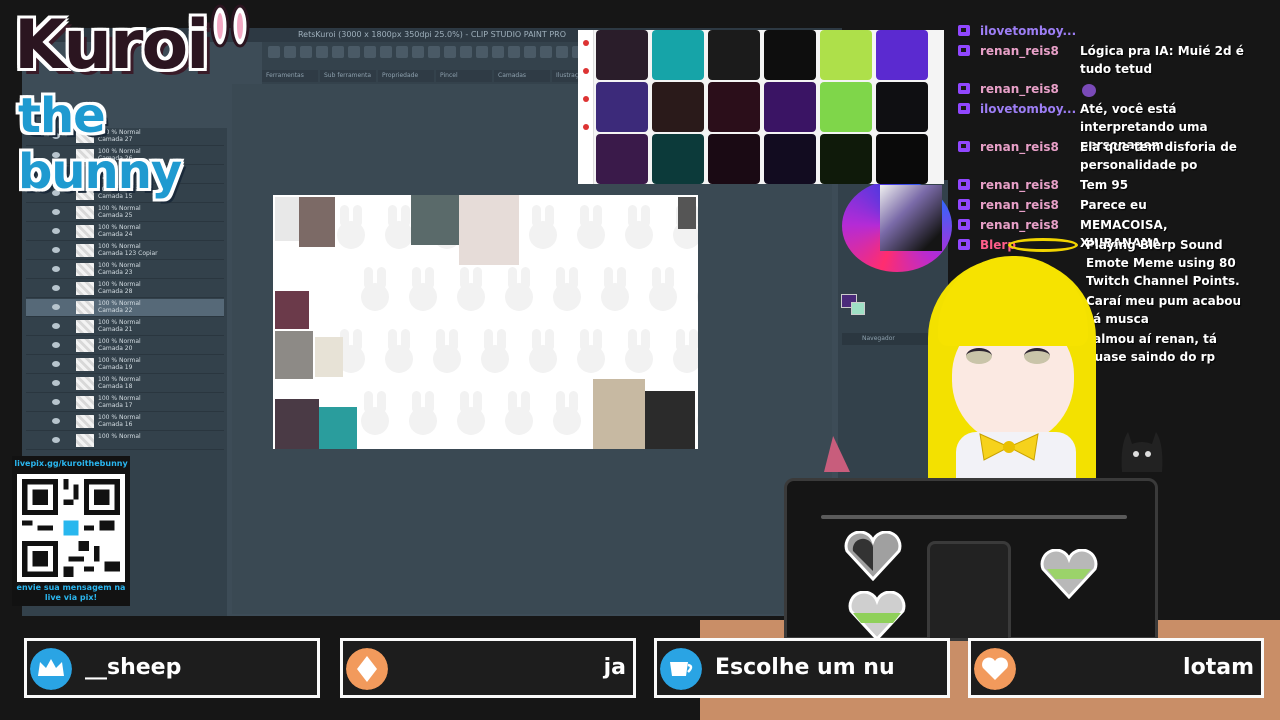 The width and height of the screenshot is (1280, 720). What do you see at coordinates (1009, 447) in the screenshot?
I see `bow-icon` at bounding box center [1009, 447].